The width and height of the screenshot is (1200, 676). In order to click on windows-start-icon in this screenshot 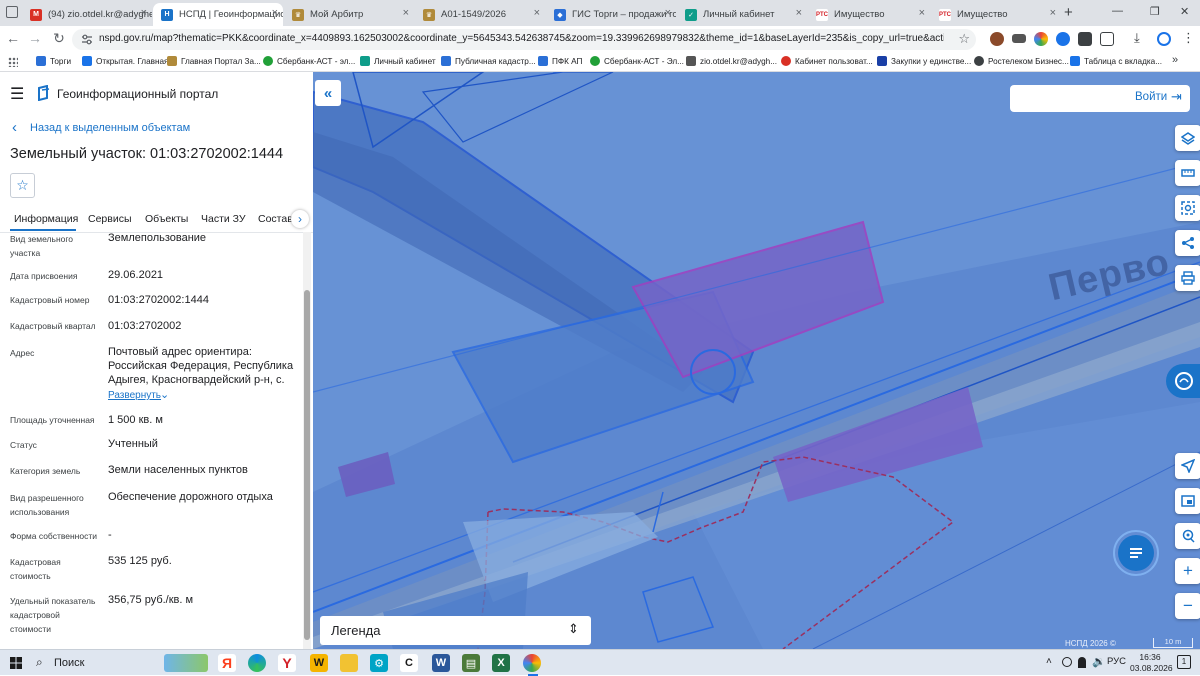, I will do `click(16, 663)`.